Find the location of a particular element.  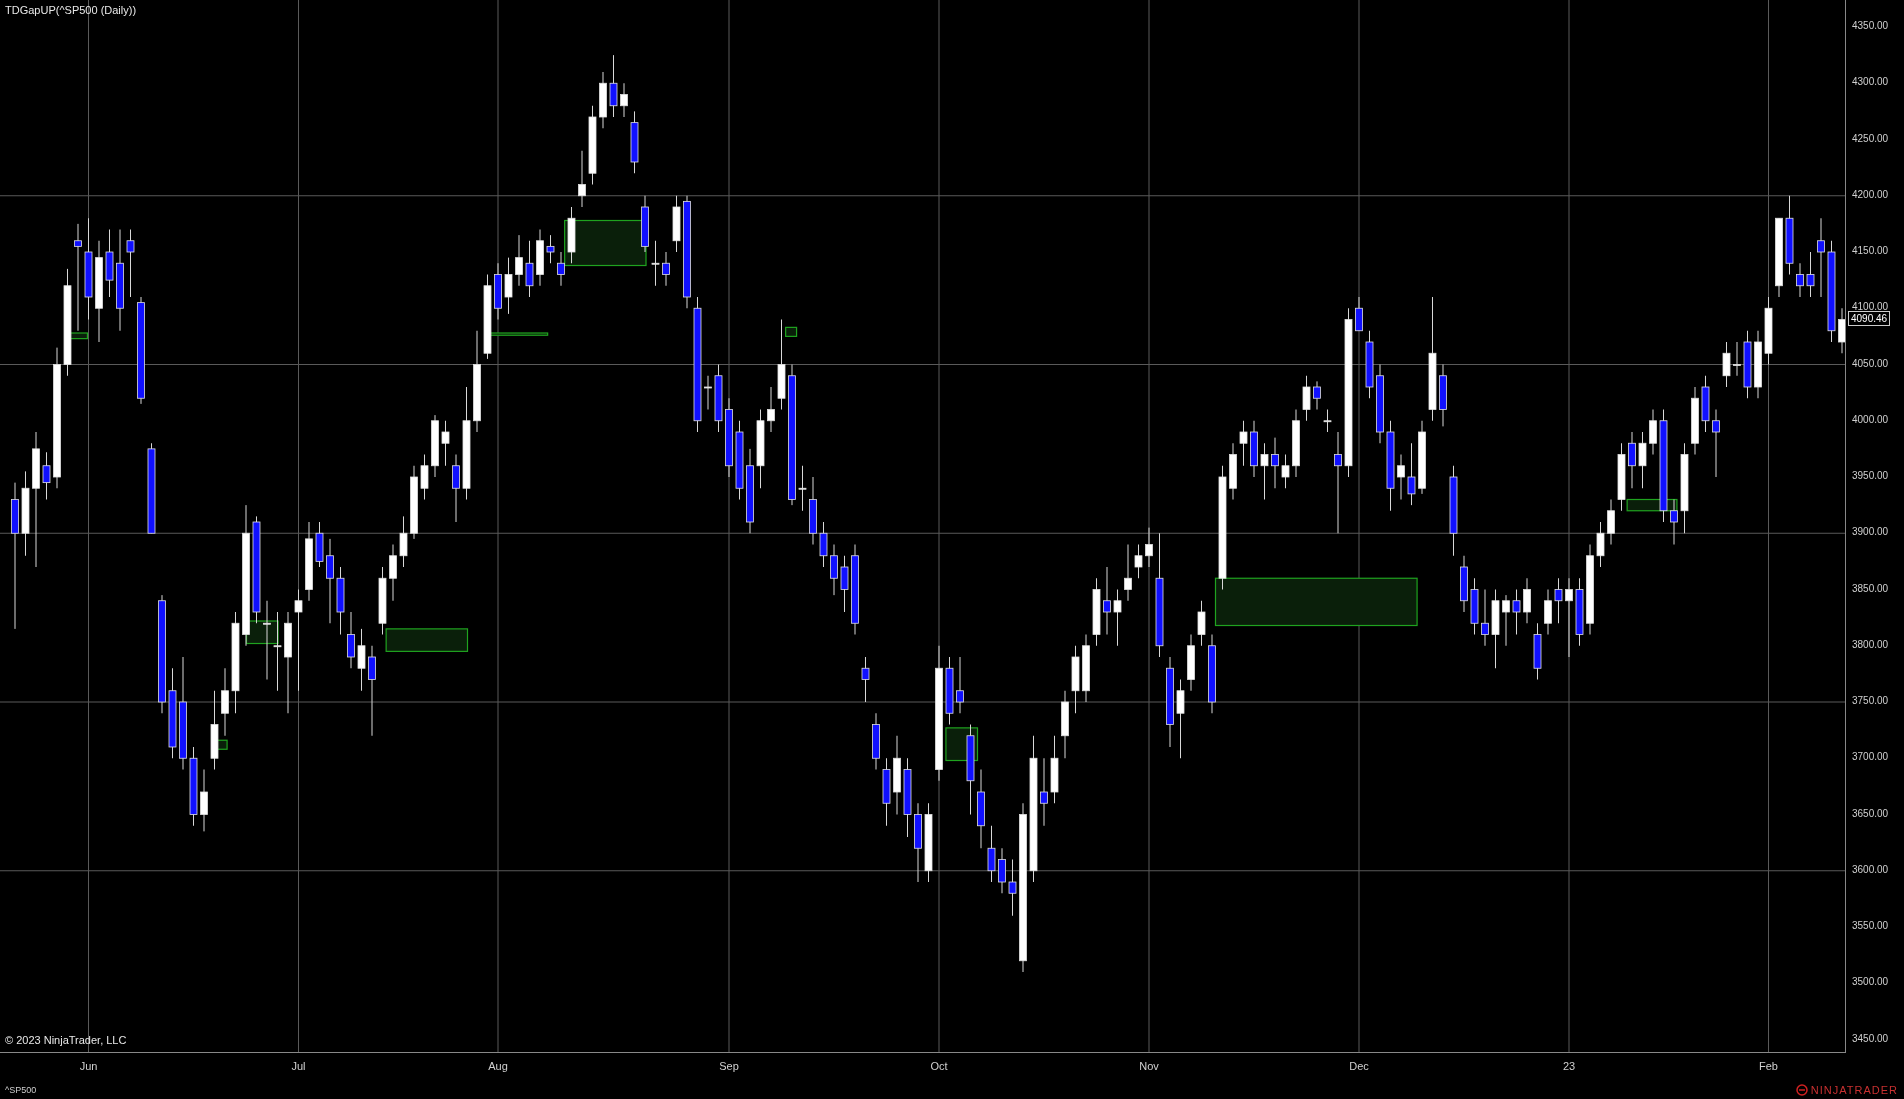

price-axis-label: 4150.00 is located at coordinates (1870, 250).